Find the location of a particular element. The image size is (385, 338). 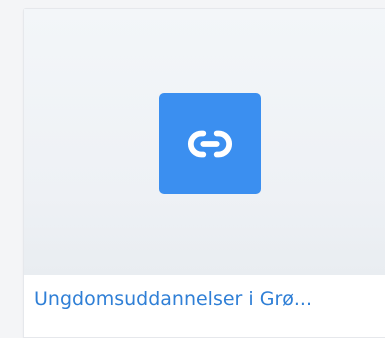

link-tile is located at coordinates (210, 143).